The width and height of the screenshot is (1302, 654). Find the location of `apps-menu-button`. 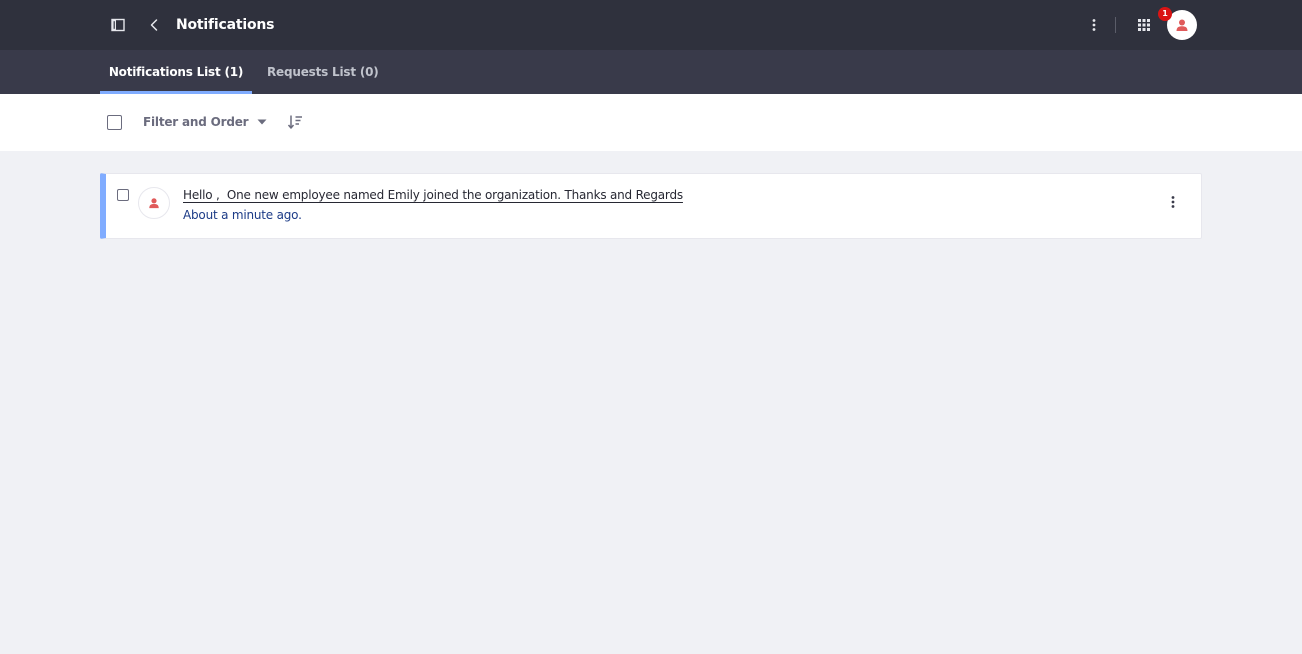

apps-menu-button is located at coordinates (1144, 25).